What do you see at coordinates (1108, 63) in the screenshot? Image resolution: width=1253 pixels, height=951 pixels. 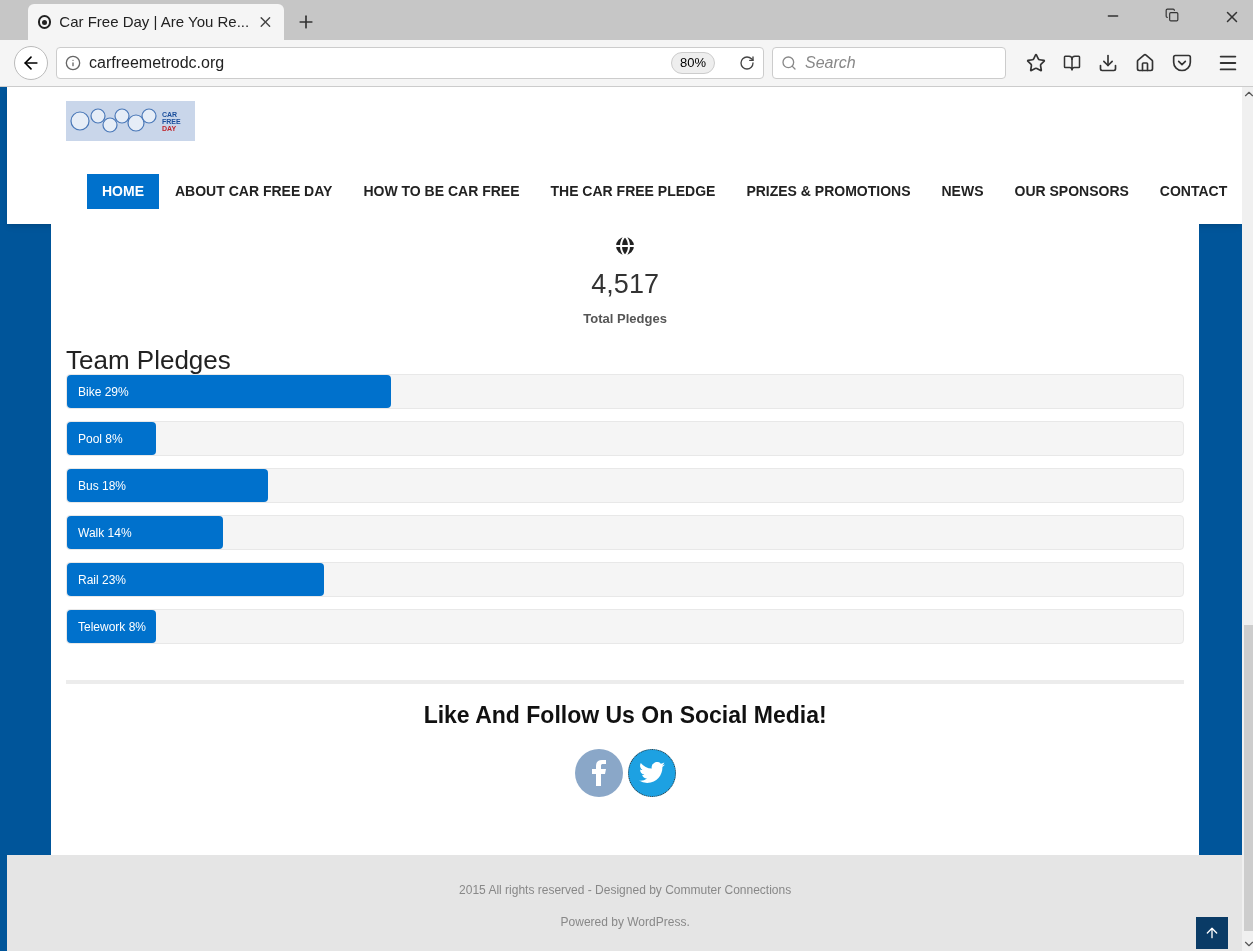 I see `download-icon` at bounding box center [1108, 63].